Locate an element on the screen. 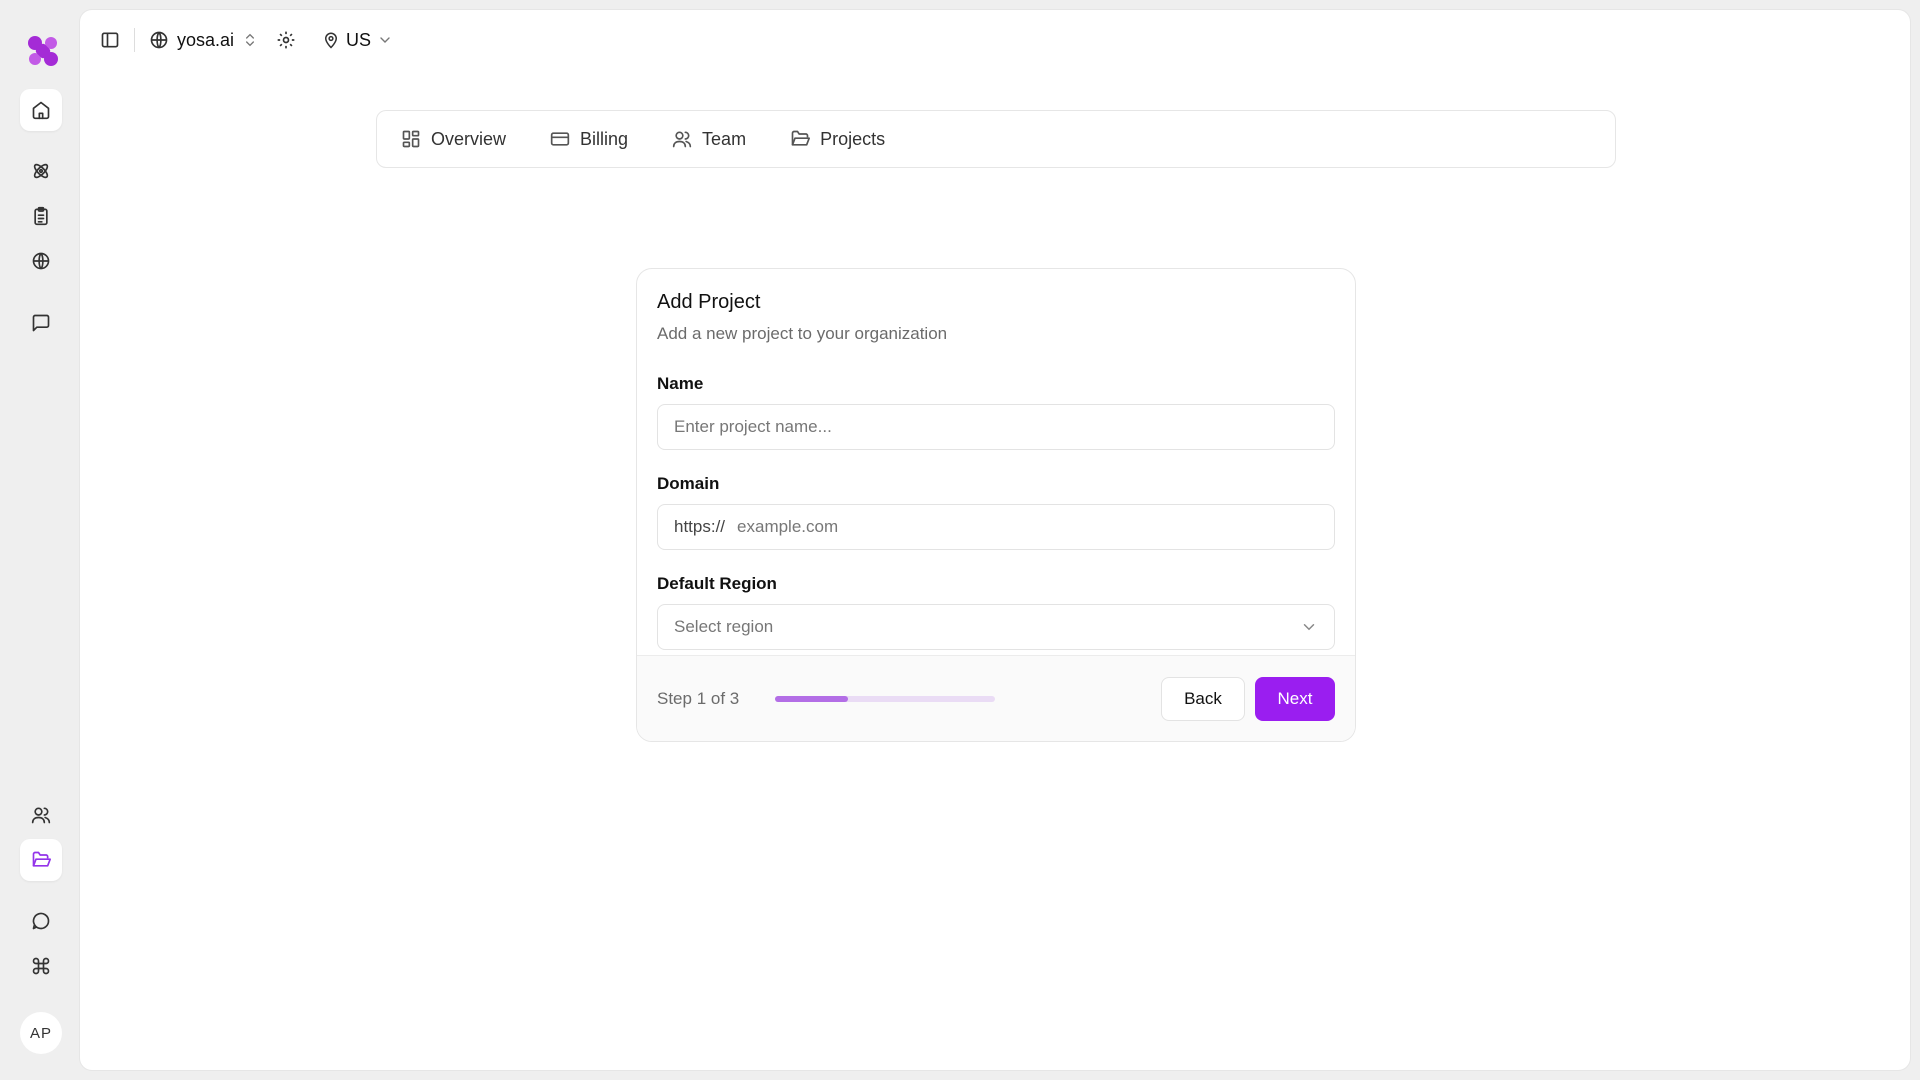 The width and height of the screenshot is (1920, 1080). card-footer: Step 1 of 3 Back Next is located at coordinates (996, 698).